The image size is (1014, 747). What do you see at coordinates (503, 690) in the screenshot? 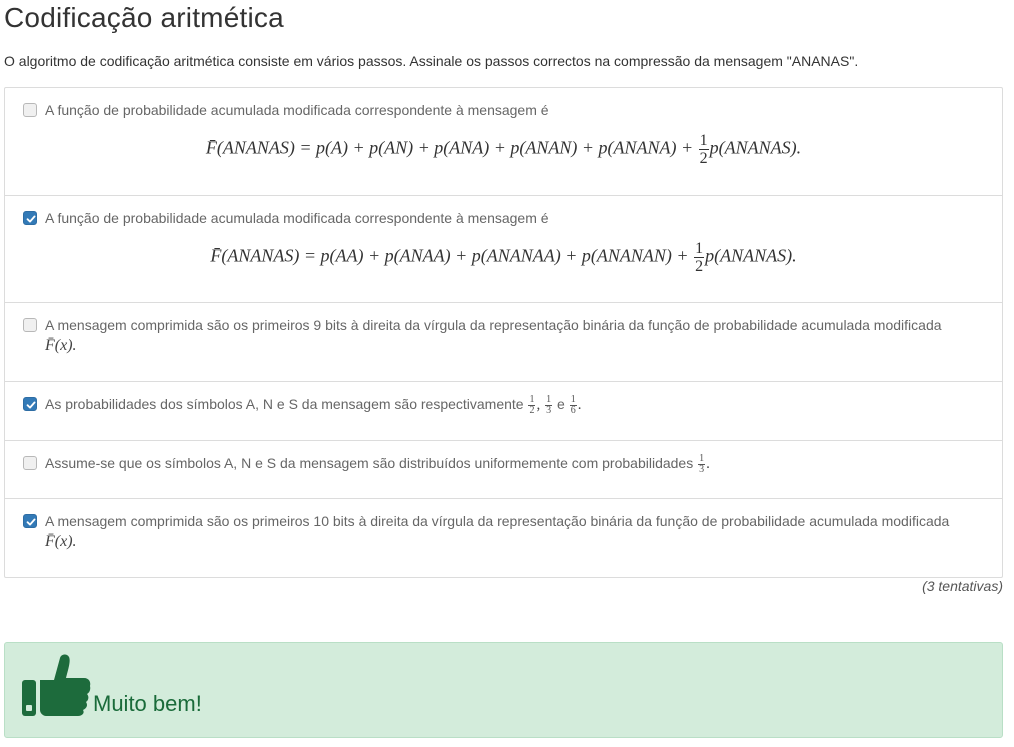
I see `feedback-alert: Muito bem!` at bounding box center [503, 690].